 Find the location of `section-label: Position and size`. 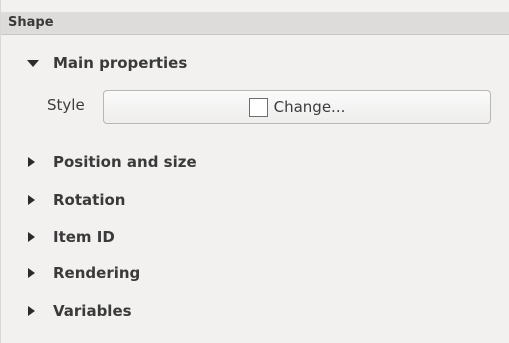

section-label: Position and size is located at coordinates (125, 162).